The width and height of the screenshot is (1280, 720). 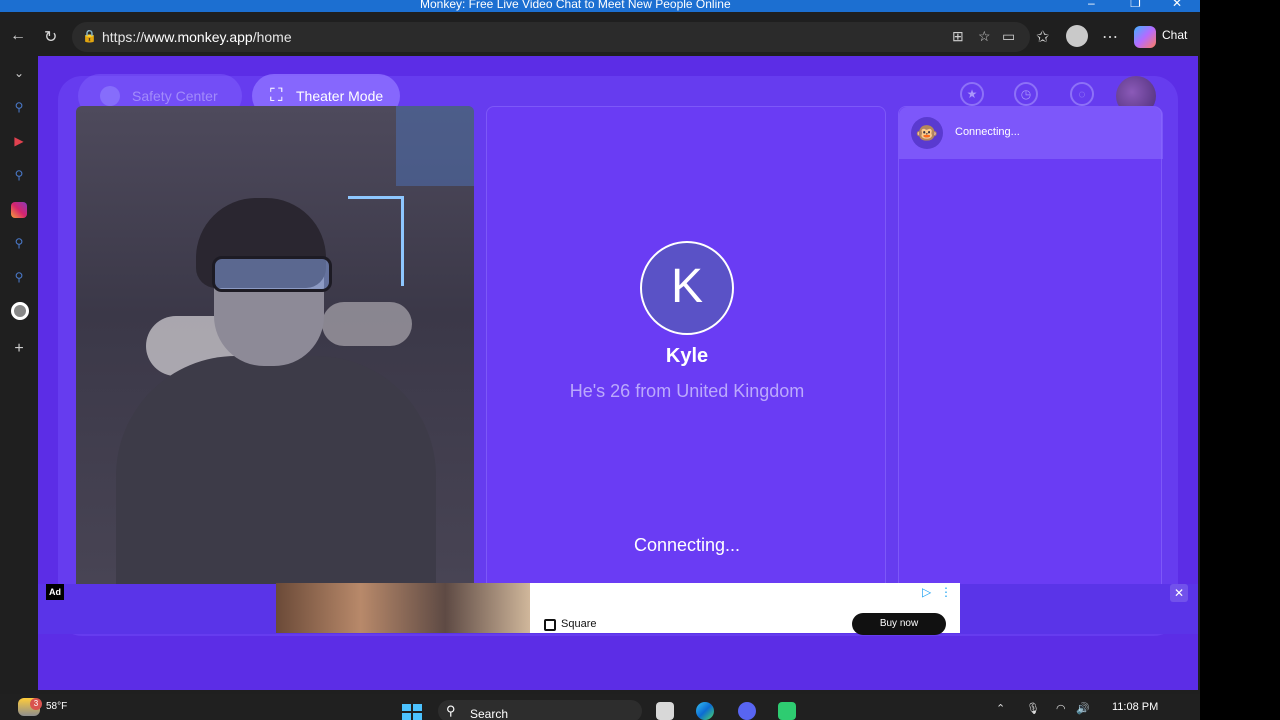 What do you see at coordinates (665, 711) in the screenshot?
I see `file-explorer-icon` at bounding box center [665, 711].